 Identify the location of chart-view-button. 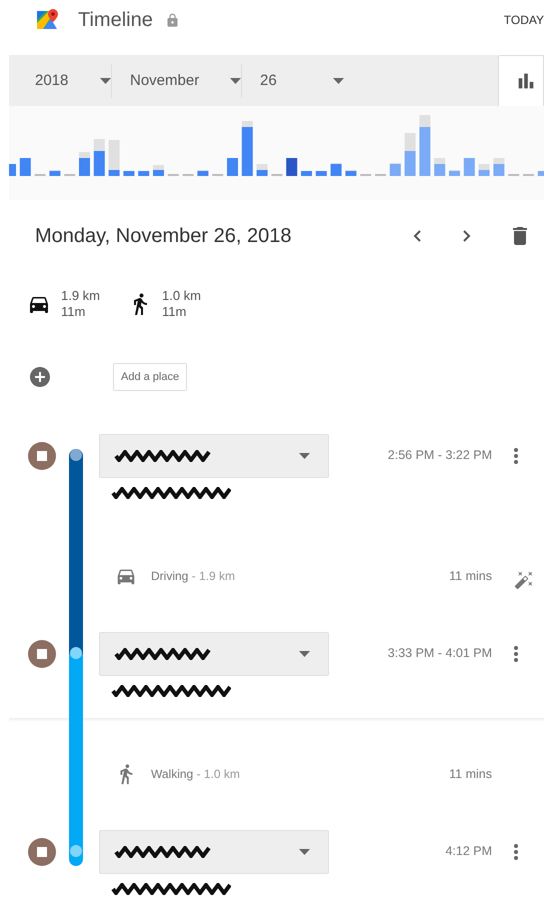
(521, 80).